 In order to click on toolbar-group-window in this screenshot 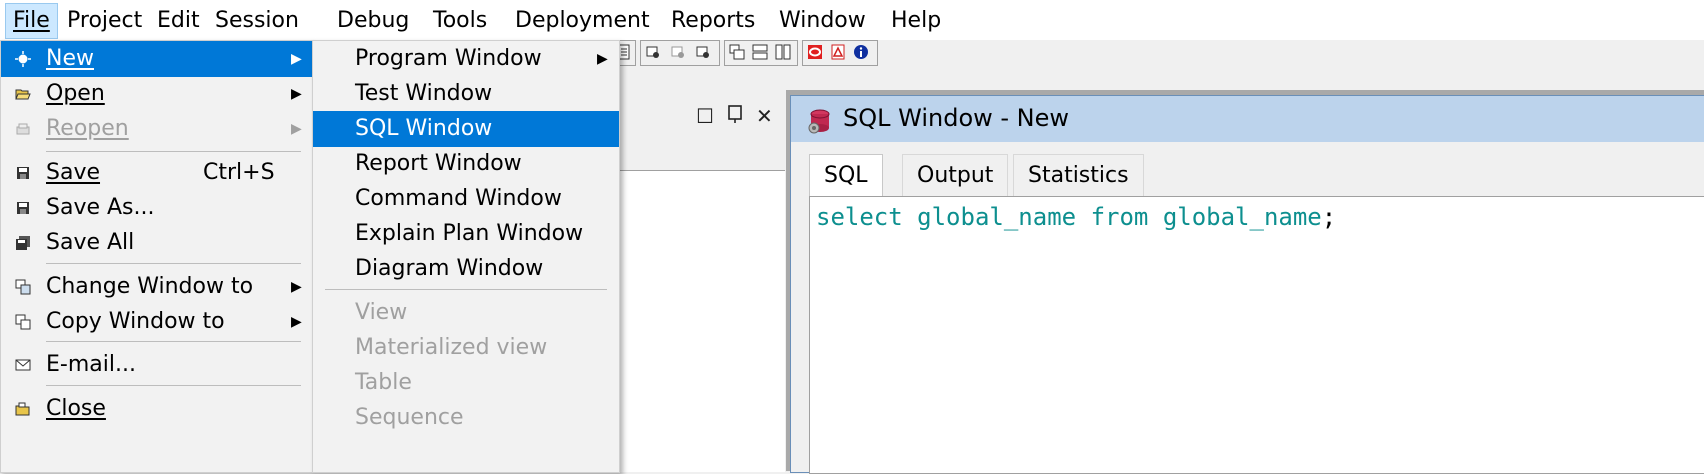, I will do `click(761, 53)`.